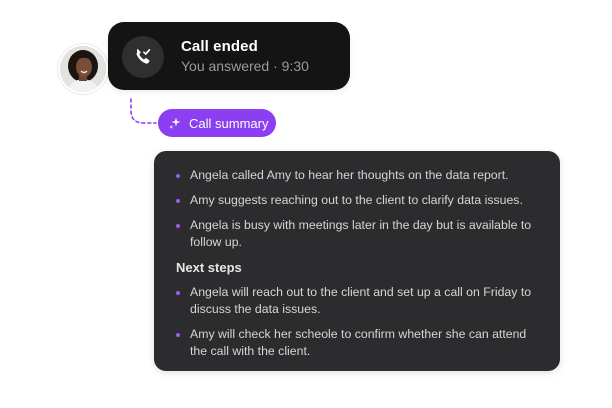 Image resolution: width=612 pixels, height=408 pixels. I want to click on phone-check-icon, so click(143, 57).